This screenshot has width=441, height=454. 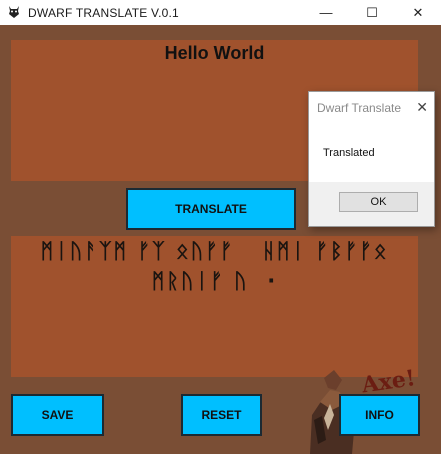 What do you see at coordinates (379, 415) in the screenshot?
I see `info-button: INFO` at bounding box center [379, 415].